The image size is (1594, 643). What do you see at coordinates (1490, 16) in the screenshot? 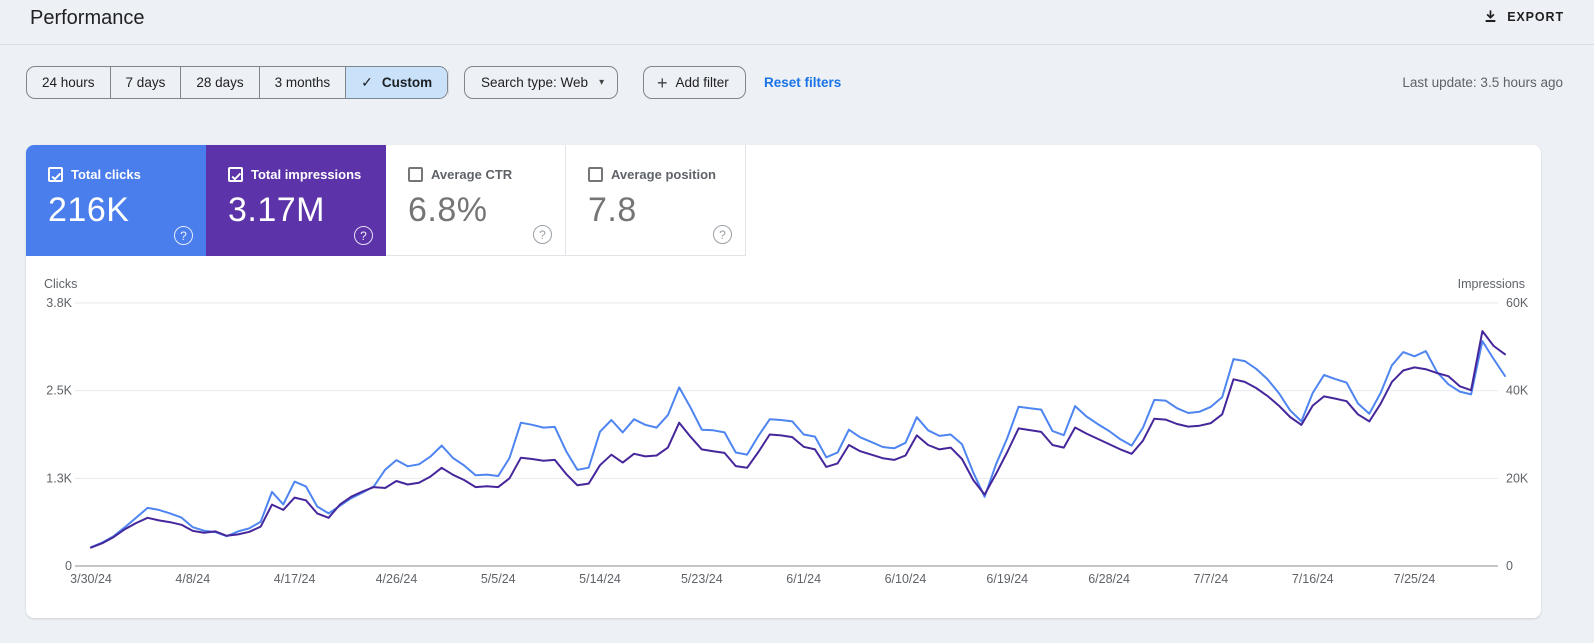
I see `download-icon` at bounding box center [1490, 16].